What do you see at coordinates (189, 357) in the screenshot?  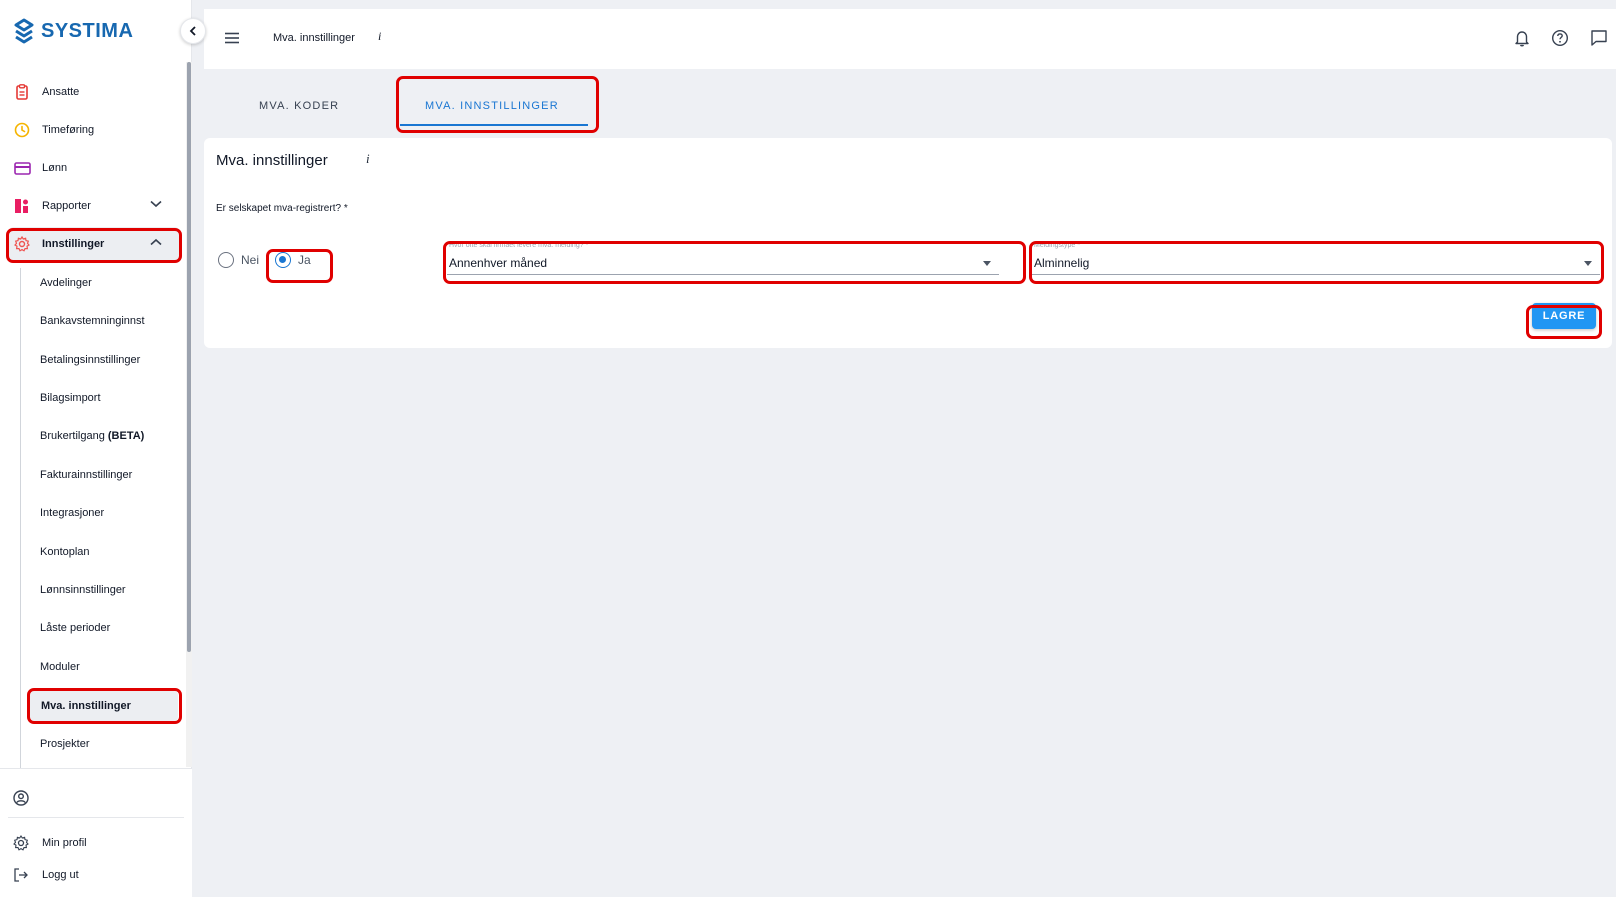 I see `sidebar-scrollbar-thumb` at bounding box center [189, 357].